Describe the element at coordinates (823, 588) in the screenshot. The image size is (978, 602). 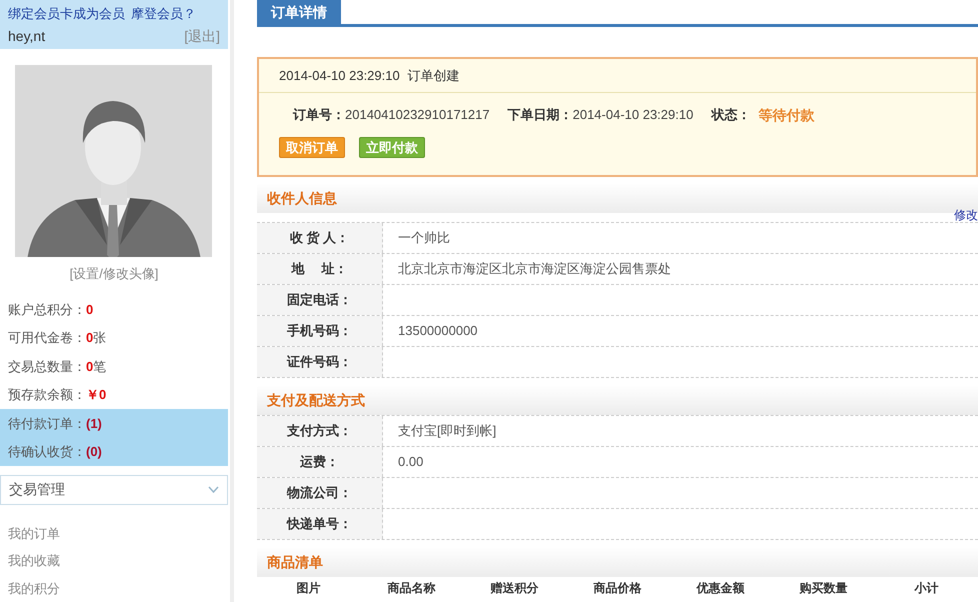
I see `column-header: 购买数量` at that location.